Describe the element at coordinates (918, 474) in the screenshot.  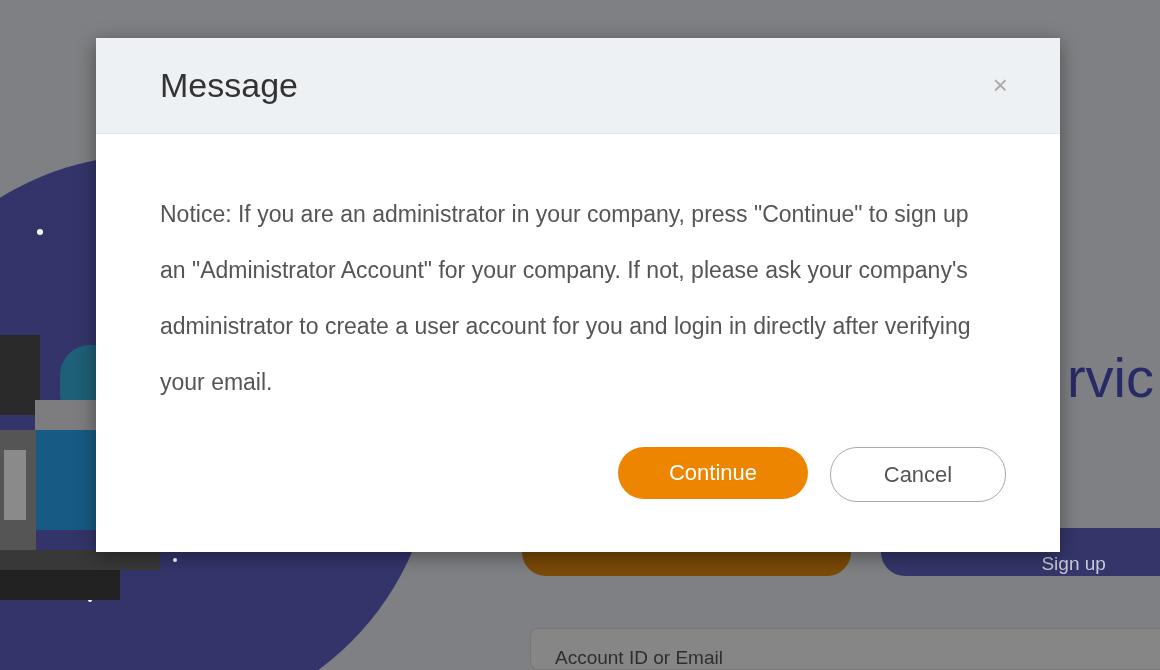
I see `cancel-button: Cancel` at that location.